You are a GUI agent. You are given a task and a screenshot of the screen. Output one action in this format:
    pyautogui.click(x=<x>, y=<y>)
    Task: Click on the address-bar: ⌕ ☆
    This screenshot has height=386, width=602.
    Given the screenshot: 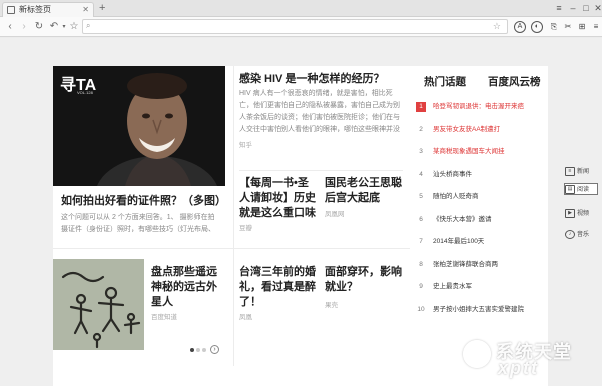 What is the action you would take?
    pyautogui.click(x=295, y=28)
    